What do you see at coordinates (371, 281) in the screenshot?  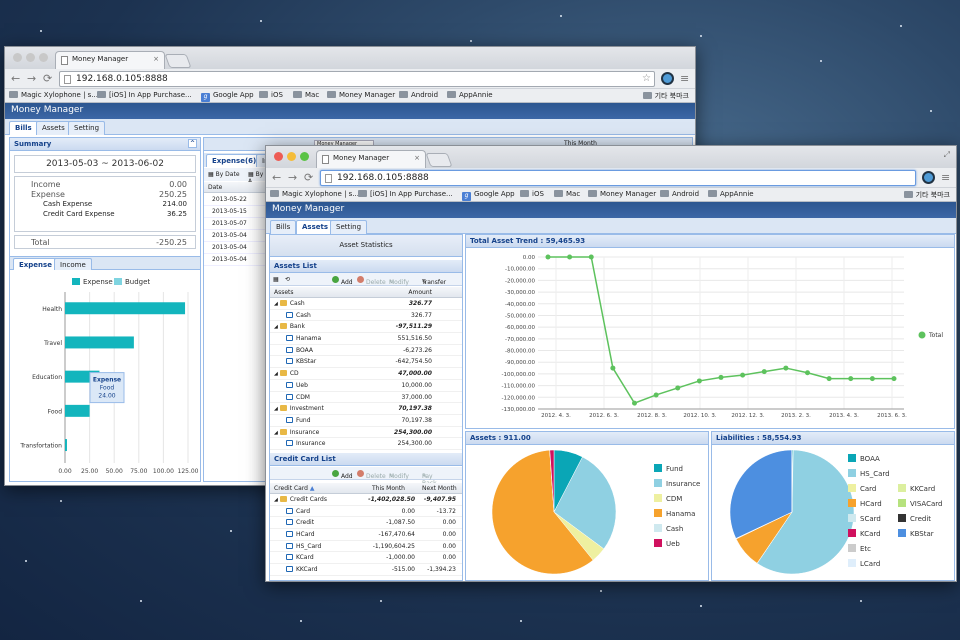 I see `delete-asset-button: Delete` at bounding box center [371, 281].